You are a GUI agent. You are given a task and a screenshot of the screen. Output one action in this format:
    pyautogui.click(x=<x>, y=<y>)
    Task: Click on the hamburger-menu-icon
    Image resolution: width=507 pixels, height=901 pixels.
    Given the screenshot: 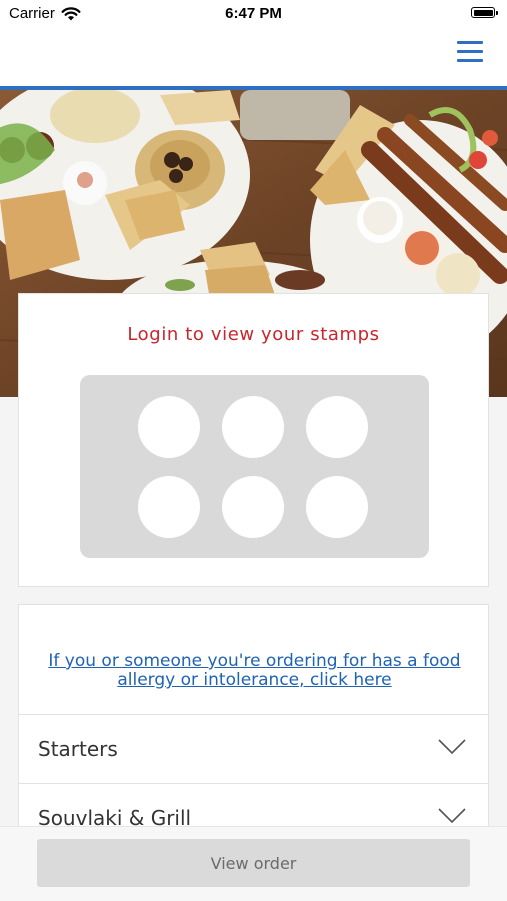 What is the action you would take?
    pyautogui.click(x=470, y=52)
    